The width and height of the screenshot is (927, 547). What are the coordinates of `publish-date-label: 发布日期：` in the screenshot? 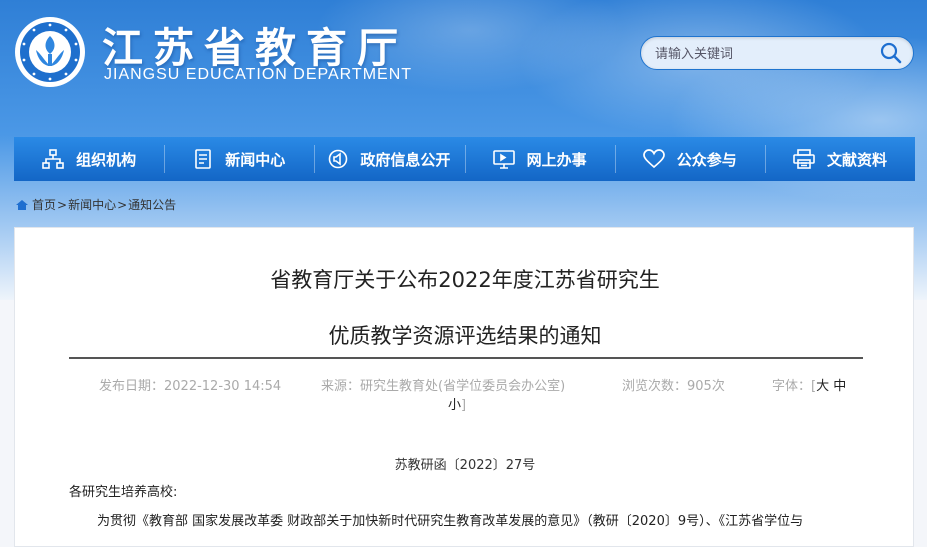 It's located at (132, 386).